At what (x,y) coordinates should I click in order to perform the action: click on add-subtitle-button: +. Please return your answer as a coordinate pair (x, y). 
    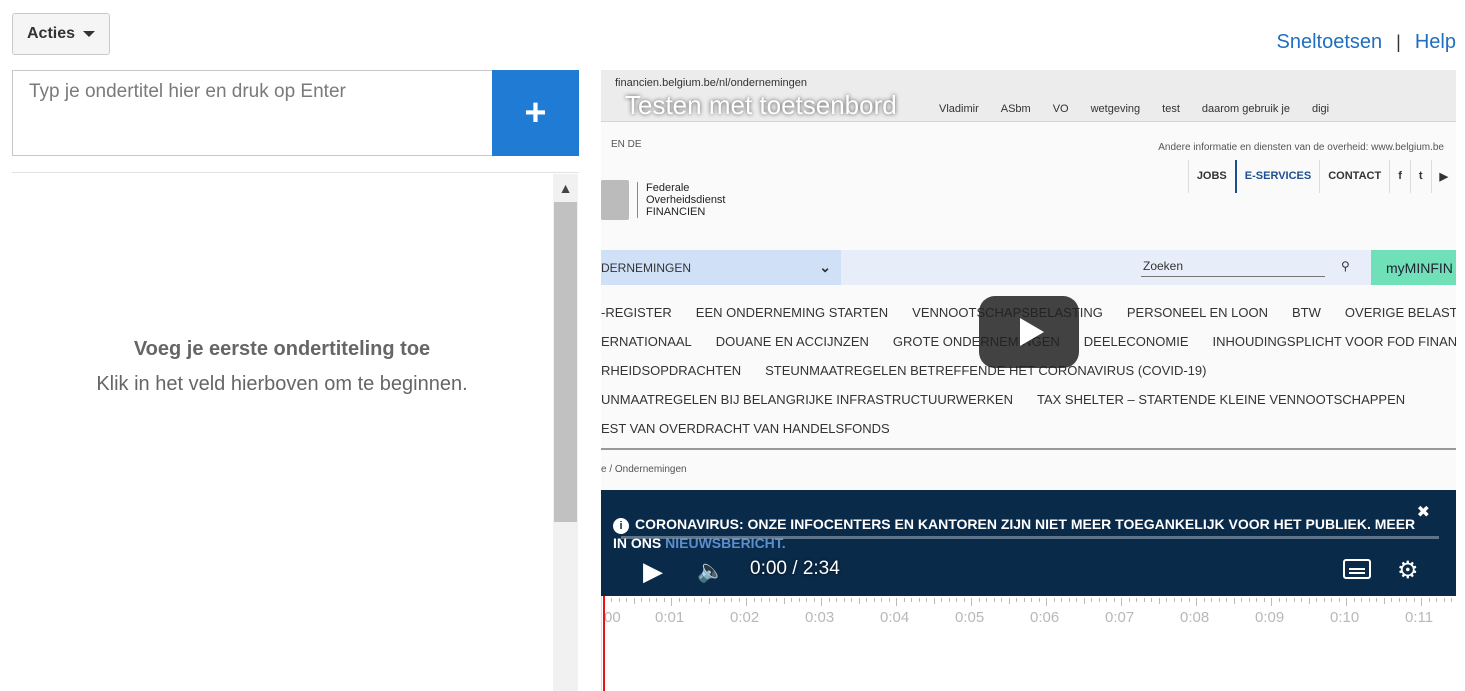
    Looking at the image, I should click on (535, 113).